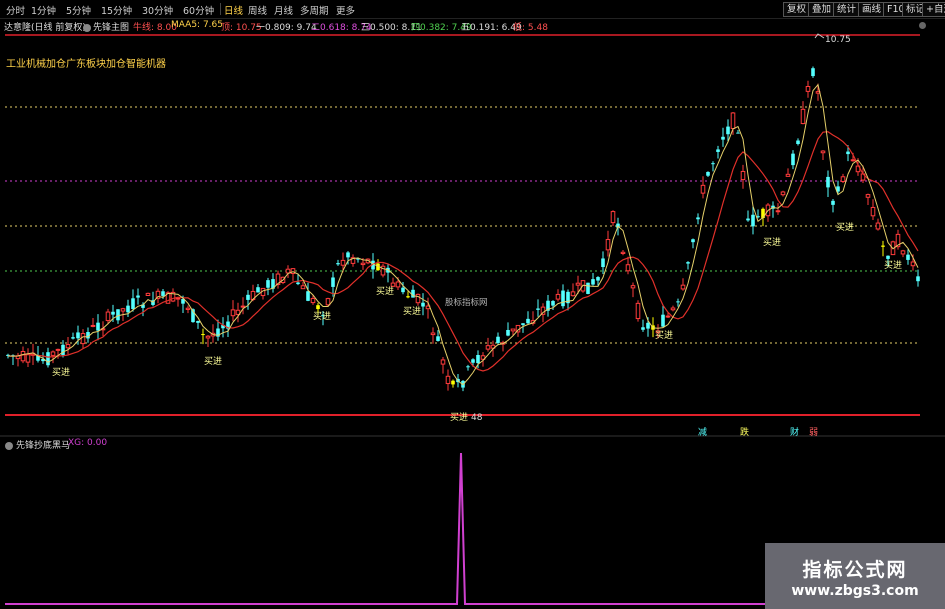 The width and height of the screenshot is (945, 609). Describe the element at coordinates (466, 302) in the screenshot. I see `center-watermark: 股标指标网` at that location.